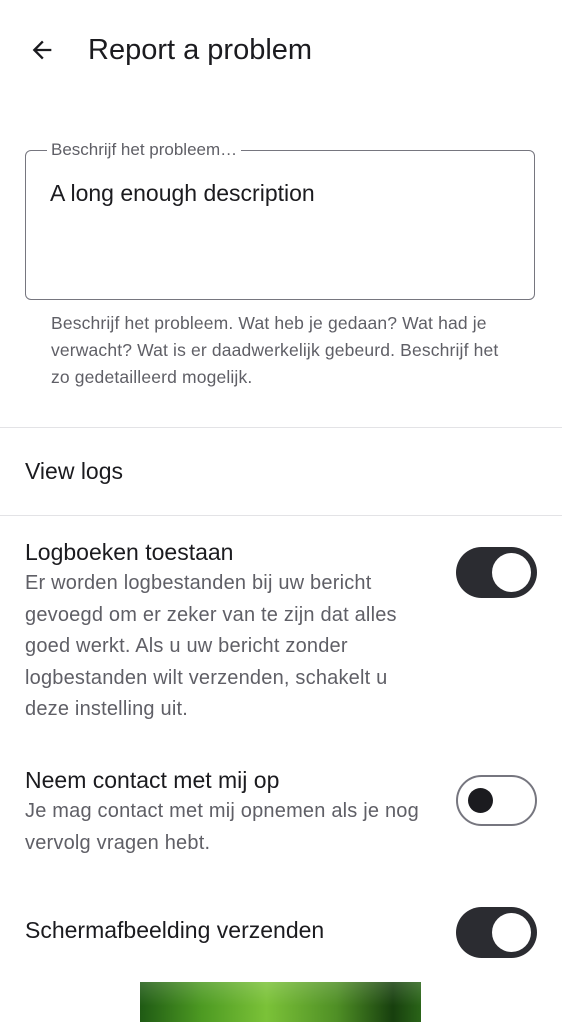 This screenshot has height=1022, width=562. I want to click on back-button, so click(42, 50).